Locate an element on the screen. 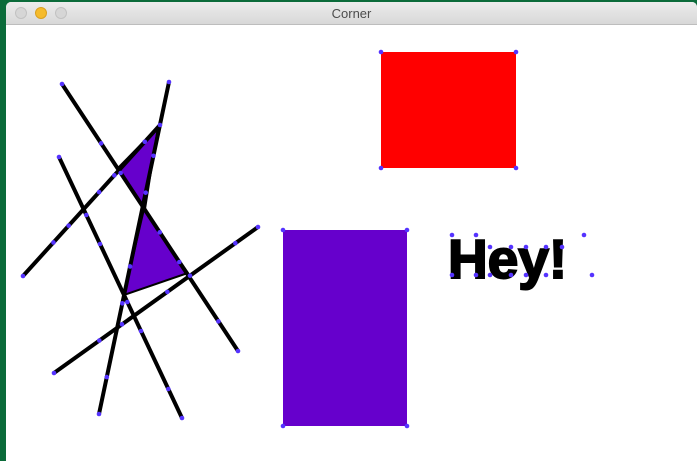  purple-rectangle is located at coordinates (345, 328).